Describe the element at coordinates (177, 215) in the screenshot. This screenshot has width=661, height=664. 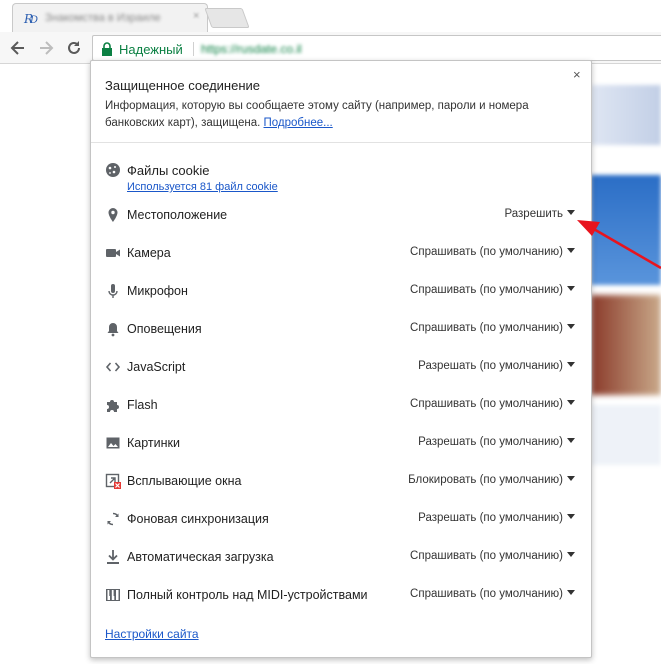
I see `permission-label: Местоположение` at that location.